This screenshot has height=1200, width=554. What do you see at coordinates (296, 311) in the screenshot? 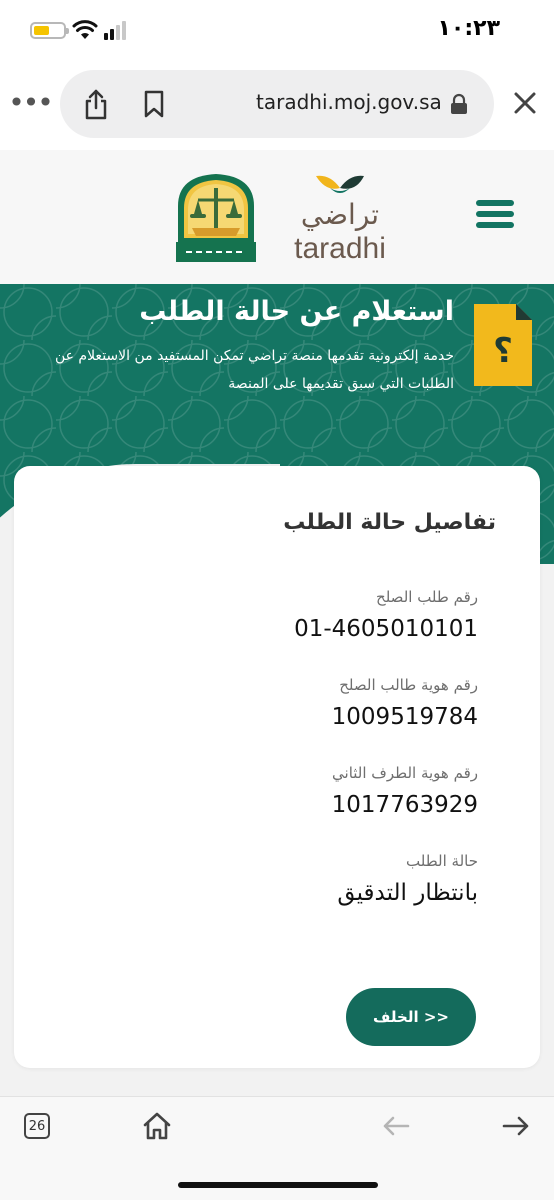
I see `page-title: استعلام عن حالة الطلب` at bounding box center [296, 311].